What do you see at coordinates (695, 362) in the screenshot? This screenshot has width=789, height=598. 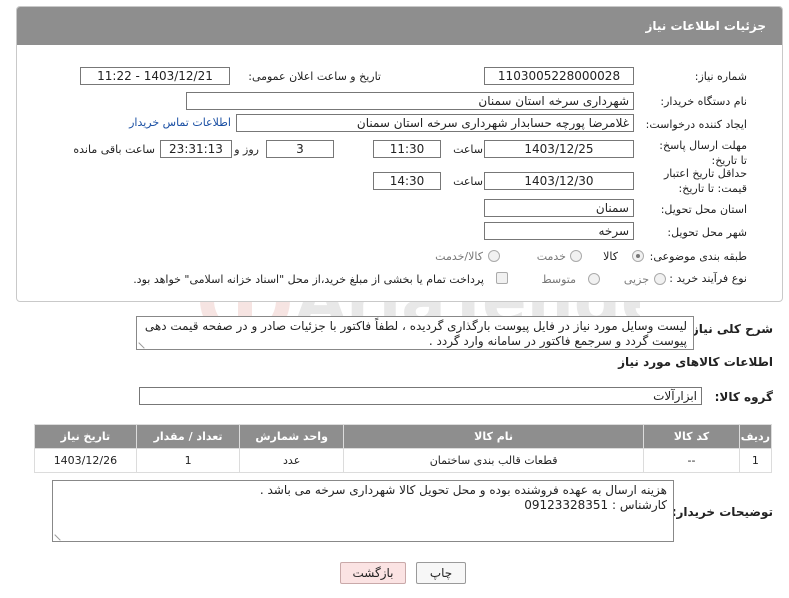 I see `goods-section-title: اطلاعات کالاهای مورد نیاز` at bounding box center [695, 362].